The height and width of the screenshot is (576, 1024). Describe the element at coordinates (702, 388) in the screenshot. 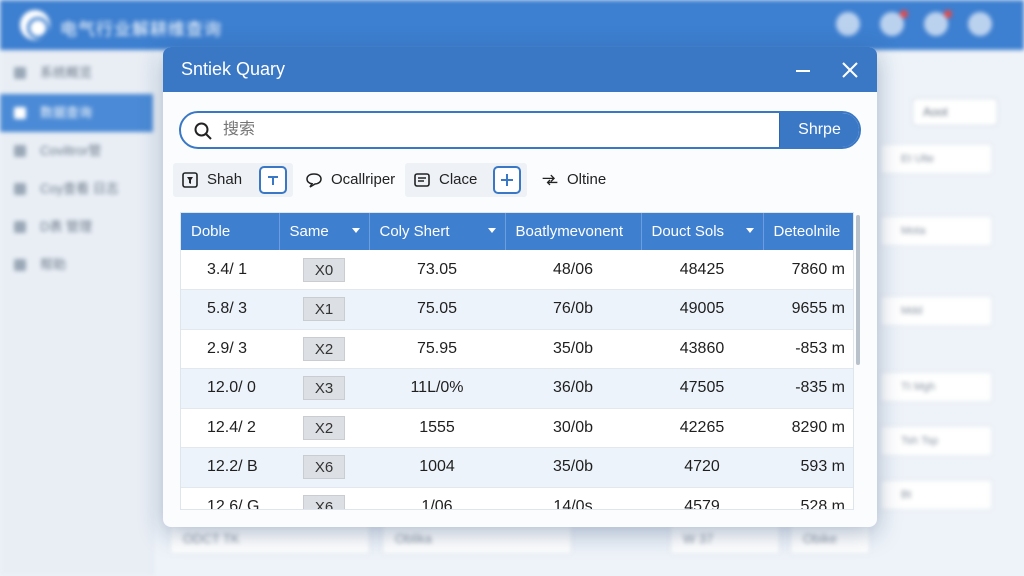

I see `table-cell: 47505` at that location.